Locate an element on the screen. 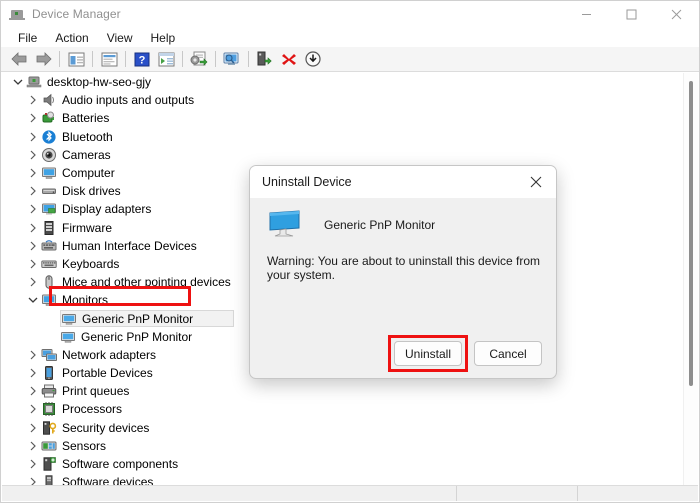 This screenshot has width=700, height=503. printer-icon is located at coordinates (49, 391).